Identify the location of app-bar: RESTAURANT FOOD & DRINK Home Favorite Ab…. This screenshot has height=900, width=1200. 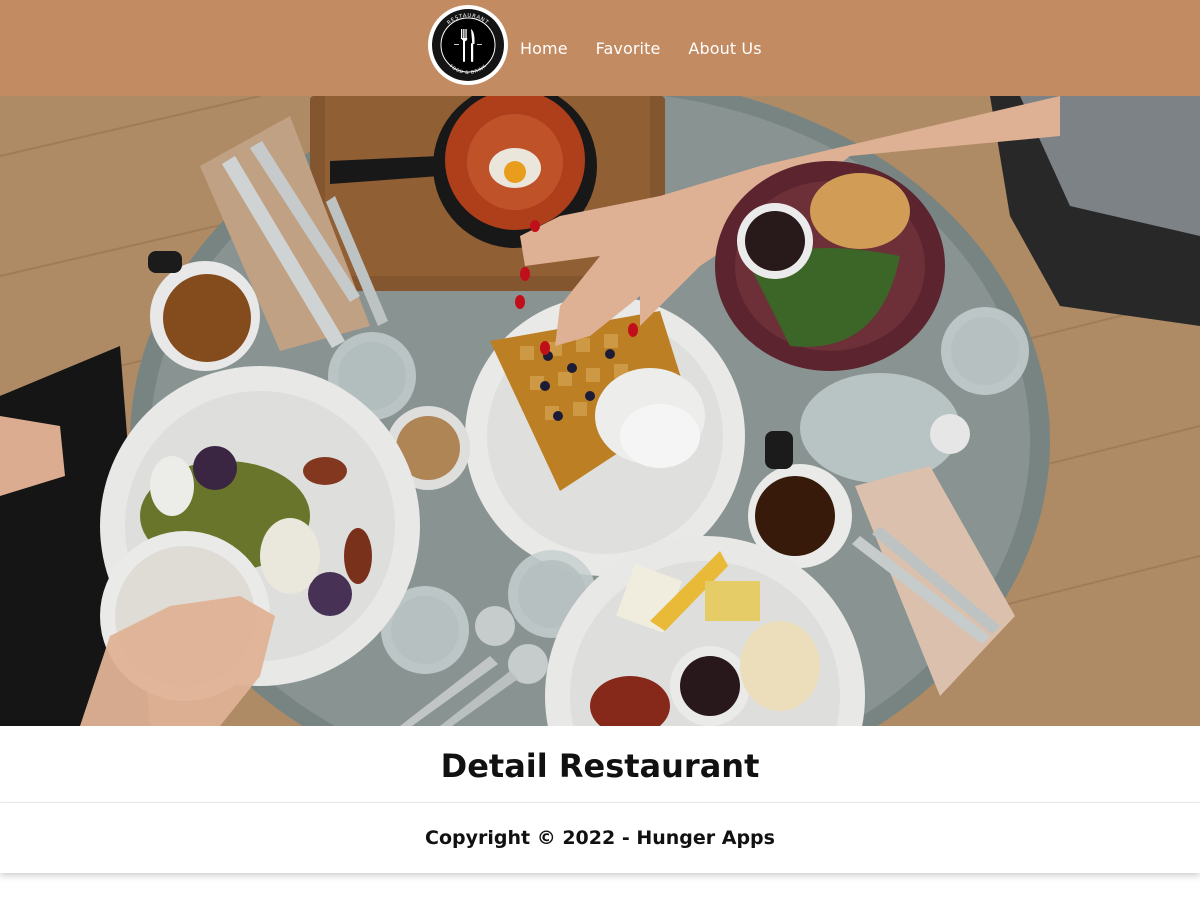
(600, 48).